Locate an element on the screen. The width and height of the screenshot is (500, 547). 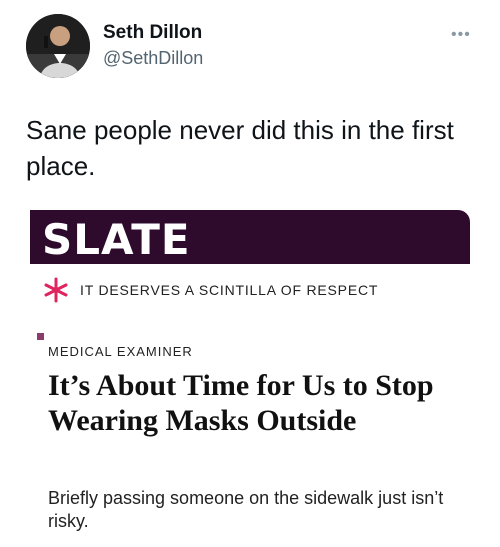
avatar-image is located at coordinates (58, 46).